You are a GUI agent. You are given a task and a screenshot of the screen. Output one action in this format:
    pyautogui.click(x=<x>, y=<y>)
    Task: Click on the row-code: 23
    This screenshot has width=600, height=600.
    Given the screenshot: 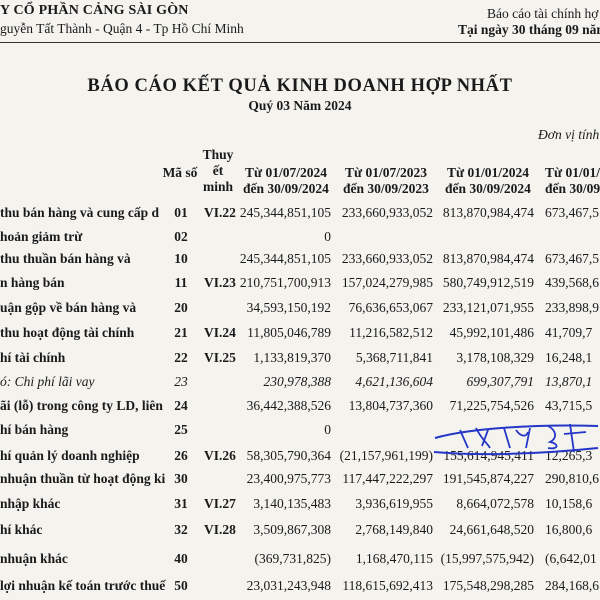 What is the action you would take?
    pyautogui.click(x=181, y=381)
    